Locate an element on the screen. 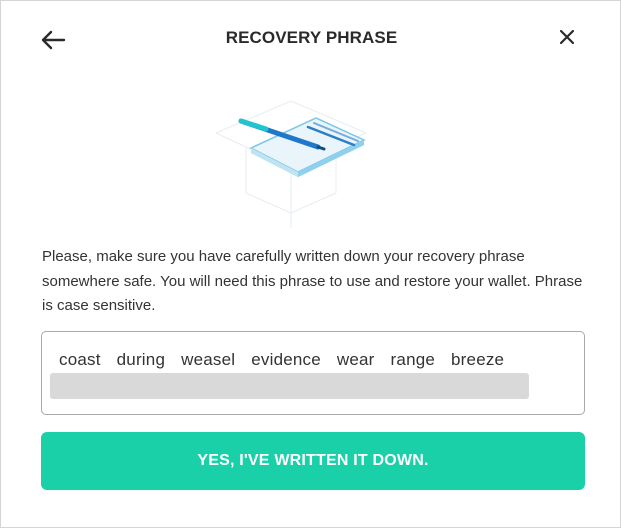 The image size is (621, 528). close-button is located at coordinates (567, 37).